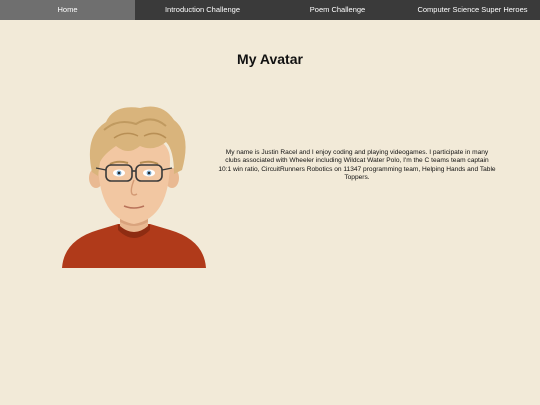  Describe the element at coordinates (202, 10) in the screenshot. I see `nav-introduction-challenge: Introduction Challenge` at that location.